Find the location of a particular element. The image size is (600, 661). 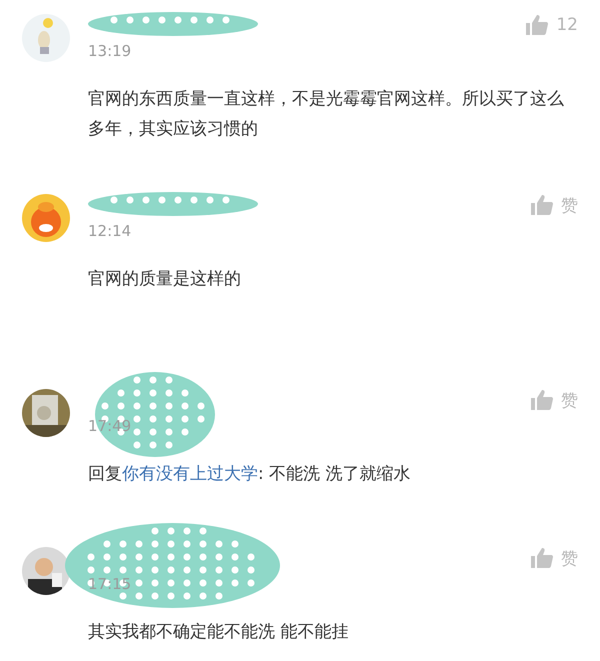

comment-time: 12:14 is located at coordinates (110, 231).